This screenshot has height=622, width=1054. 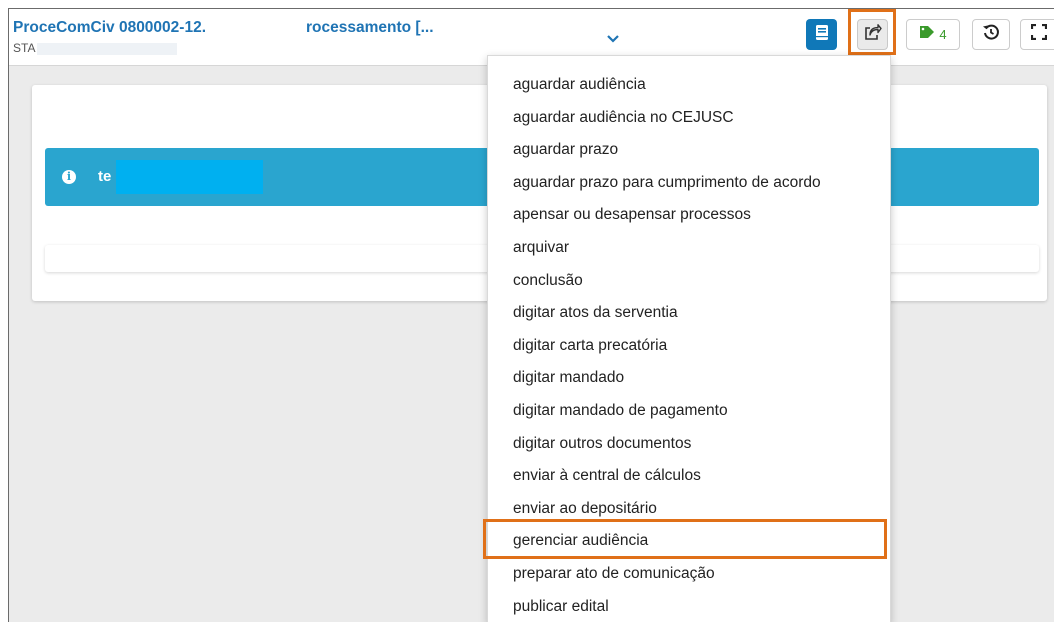 I want to click on history-icon, so click(x=991, y=34).